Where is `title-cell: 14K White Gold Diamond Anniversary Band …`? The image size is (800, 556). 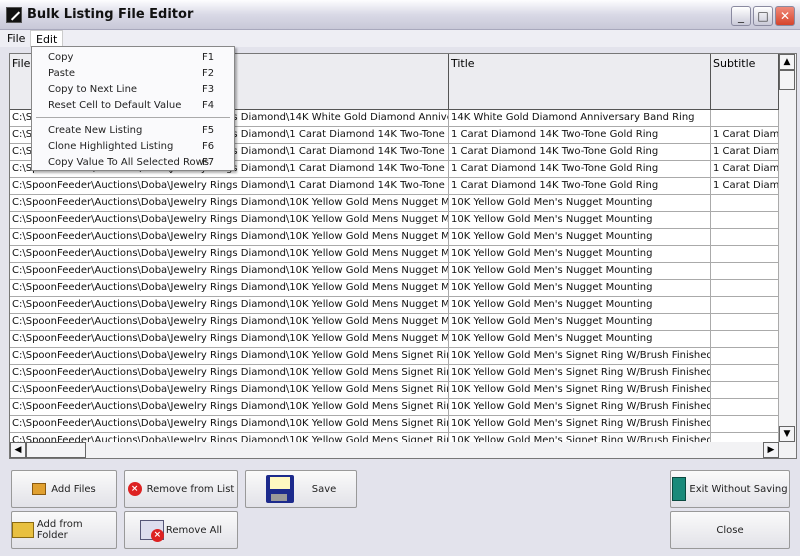 title-cell: 14K White Gold Diamond Anniversary Band … is located at coordinates (580, 118).